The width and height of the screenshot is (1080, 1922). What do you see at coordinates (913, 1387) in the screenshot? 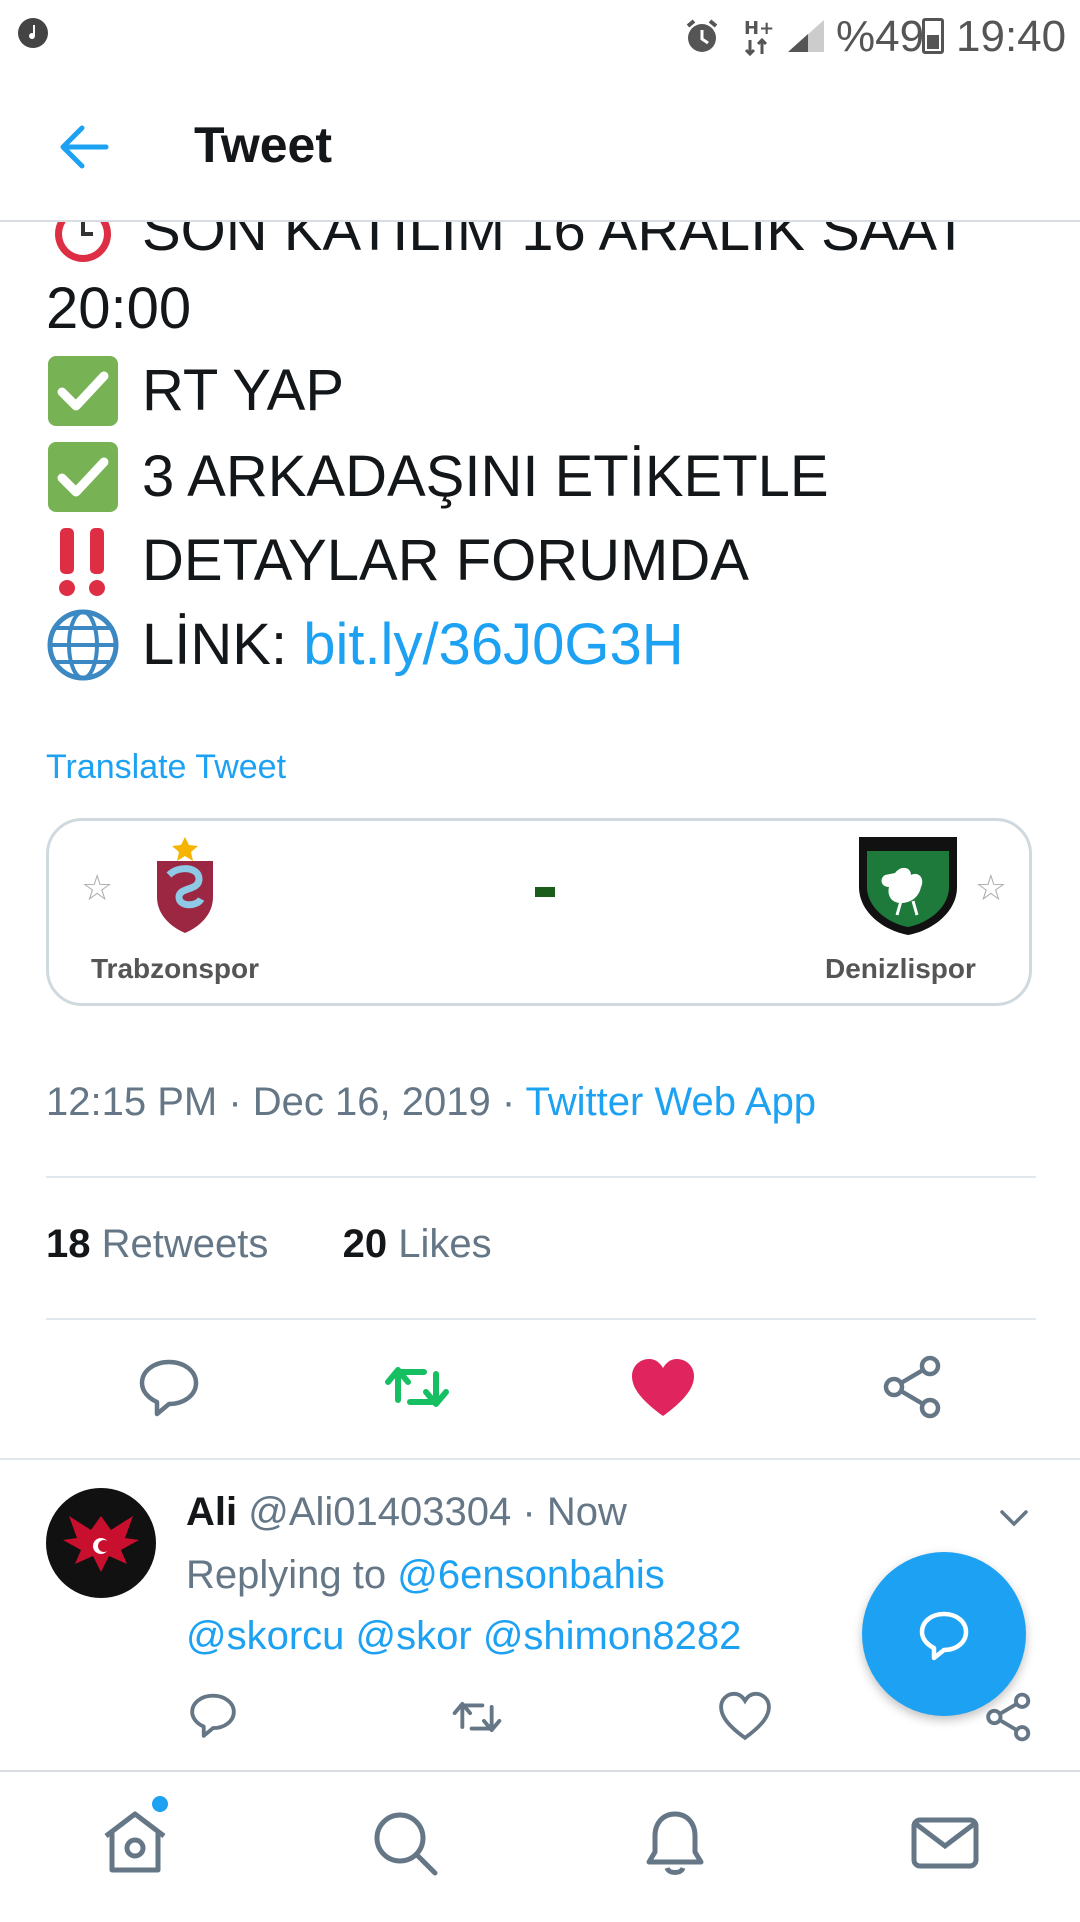
I see `share-icon` at bounding box center [913, 1387].